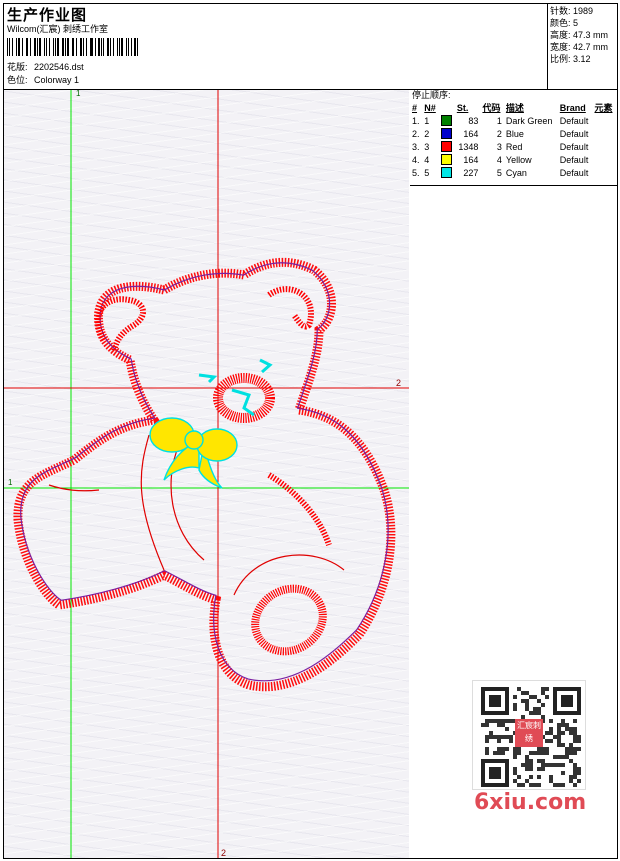 This screenshot has width=620, height=861. Describe the element at coordinates (513, 172) in the screenshot. I see `stop-sequence-row: 5. 5 227 5 Cyan Default` at that location.